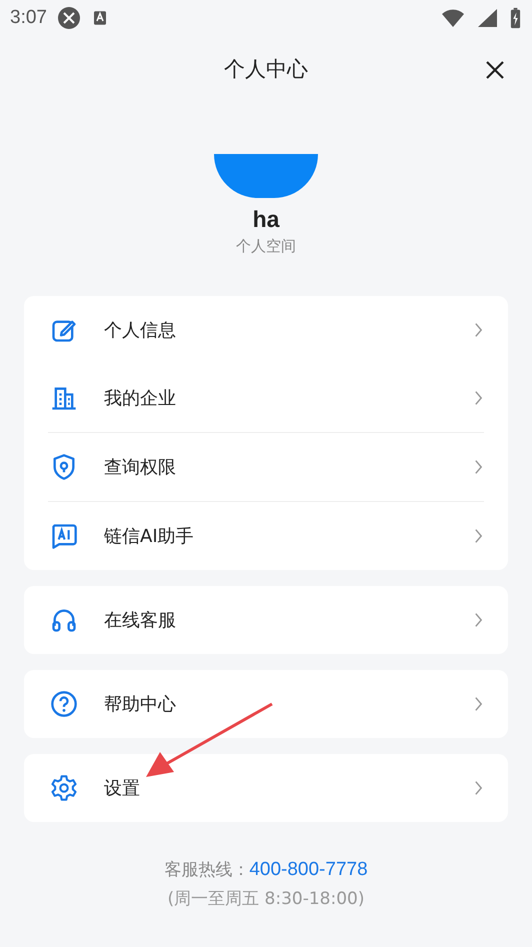 The height and width of the screenshot is (947, 532). I want to click on user-name: ha, so click(266, 219).